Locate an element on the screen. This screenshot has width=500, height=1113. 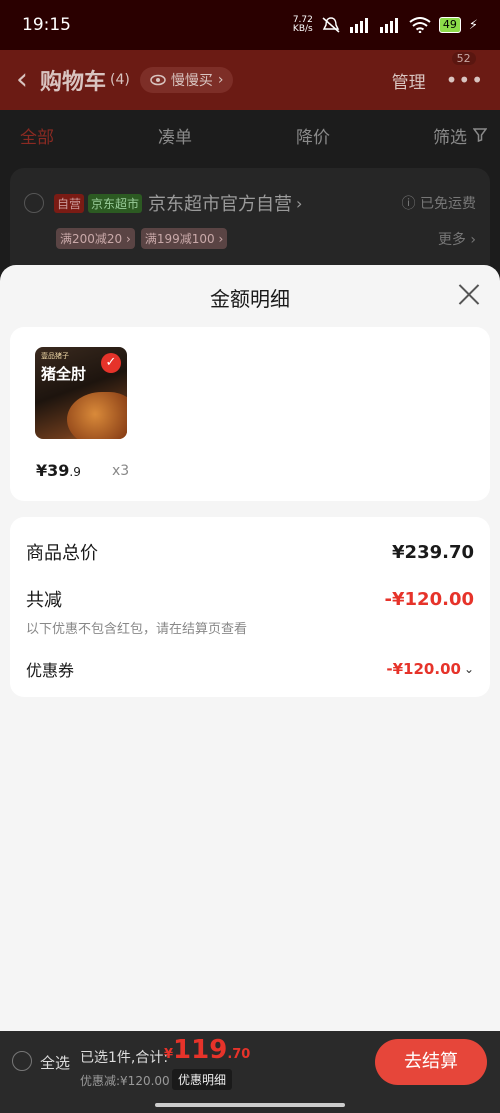
tab-filter: 筛选 is located at coordinates (460, 135).